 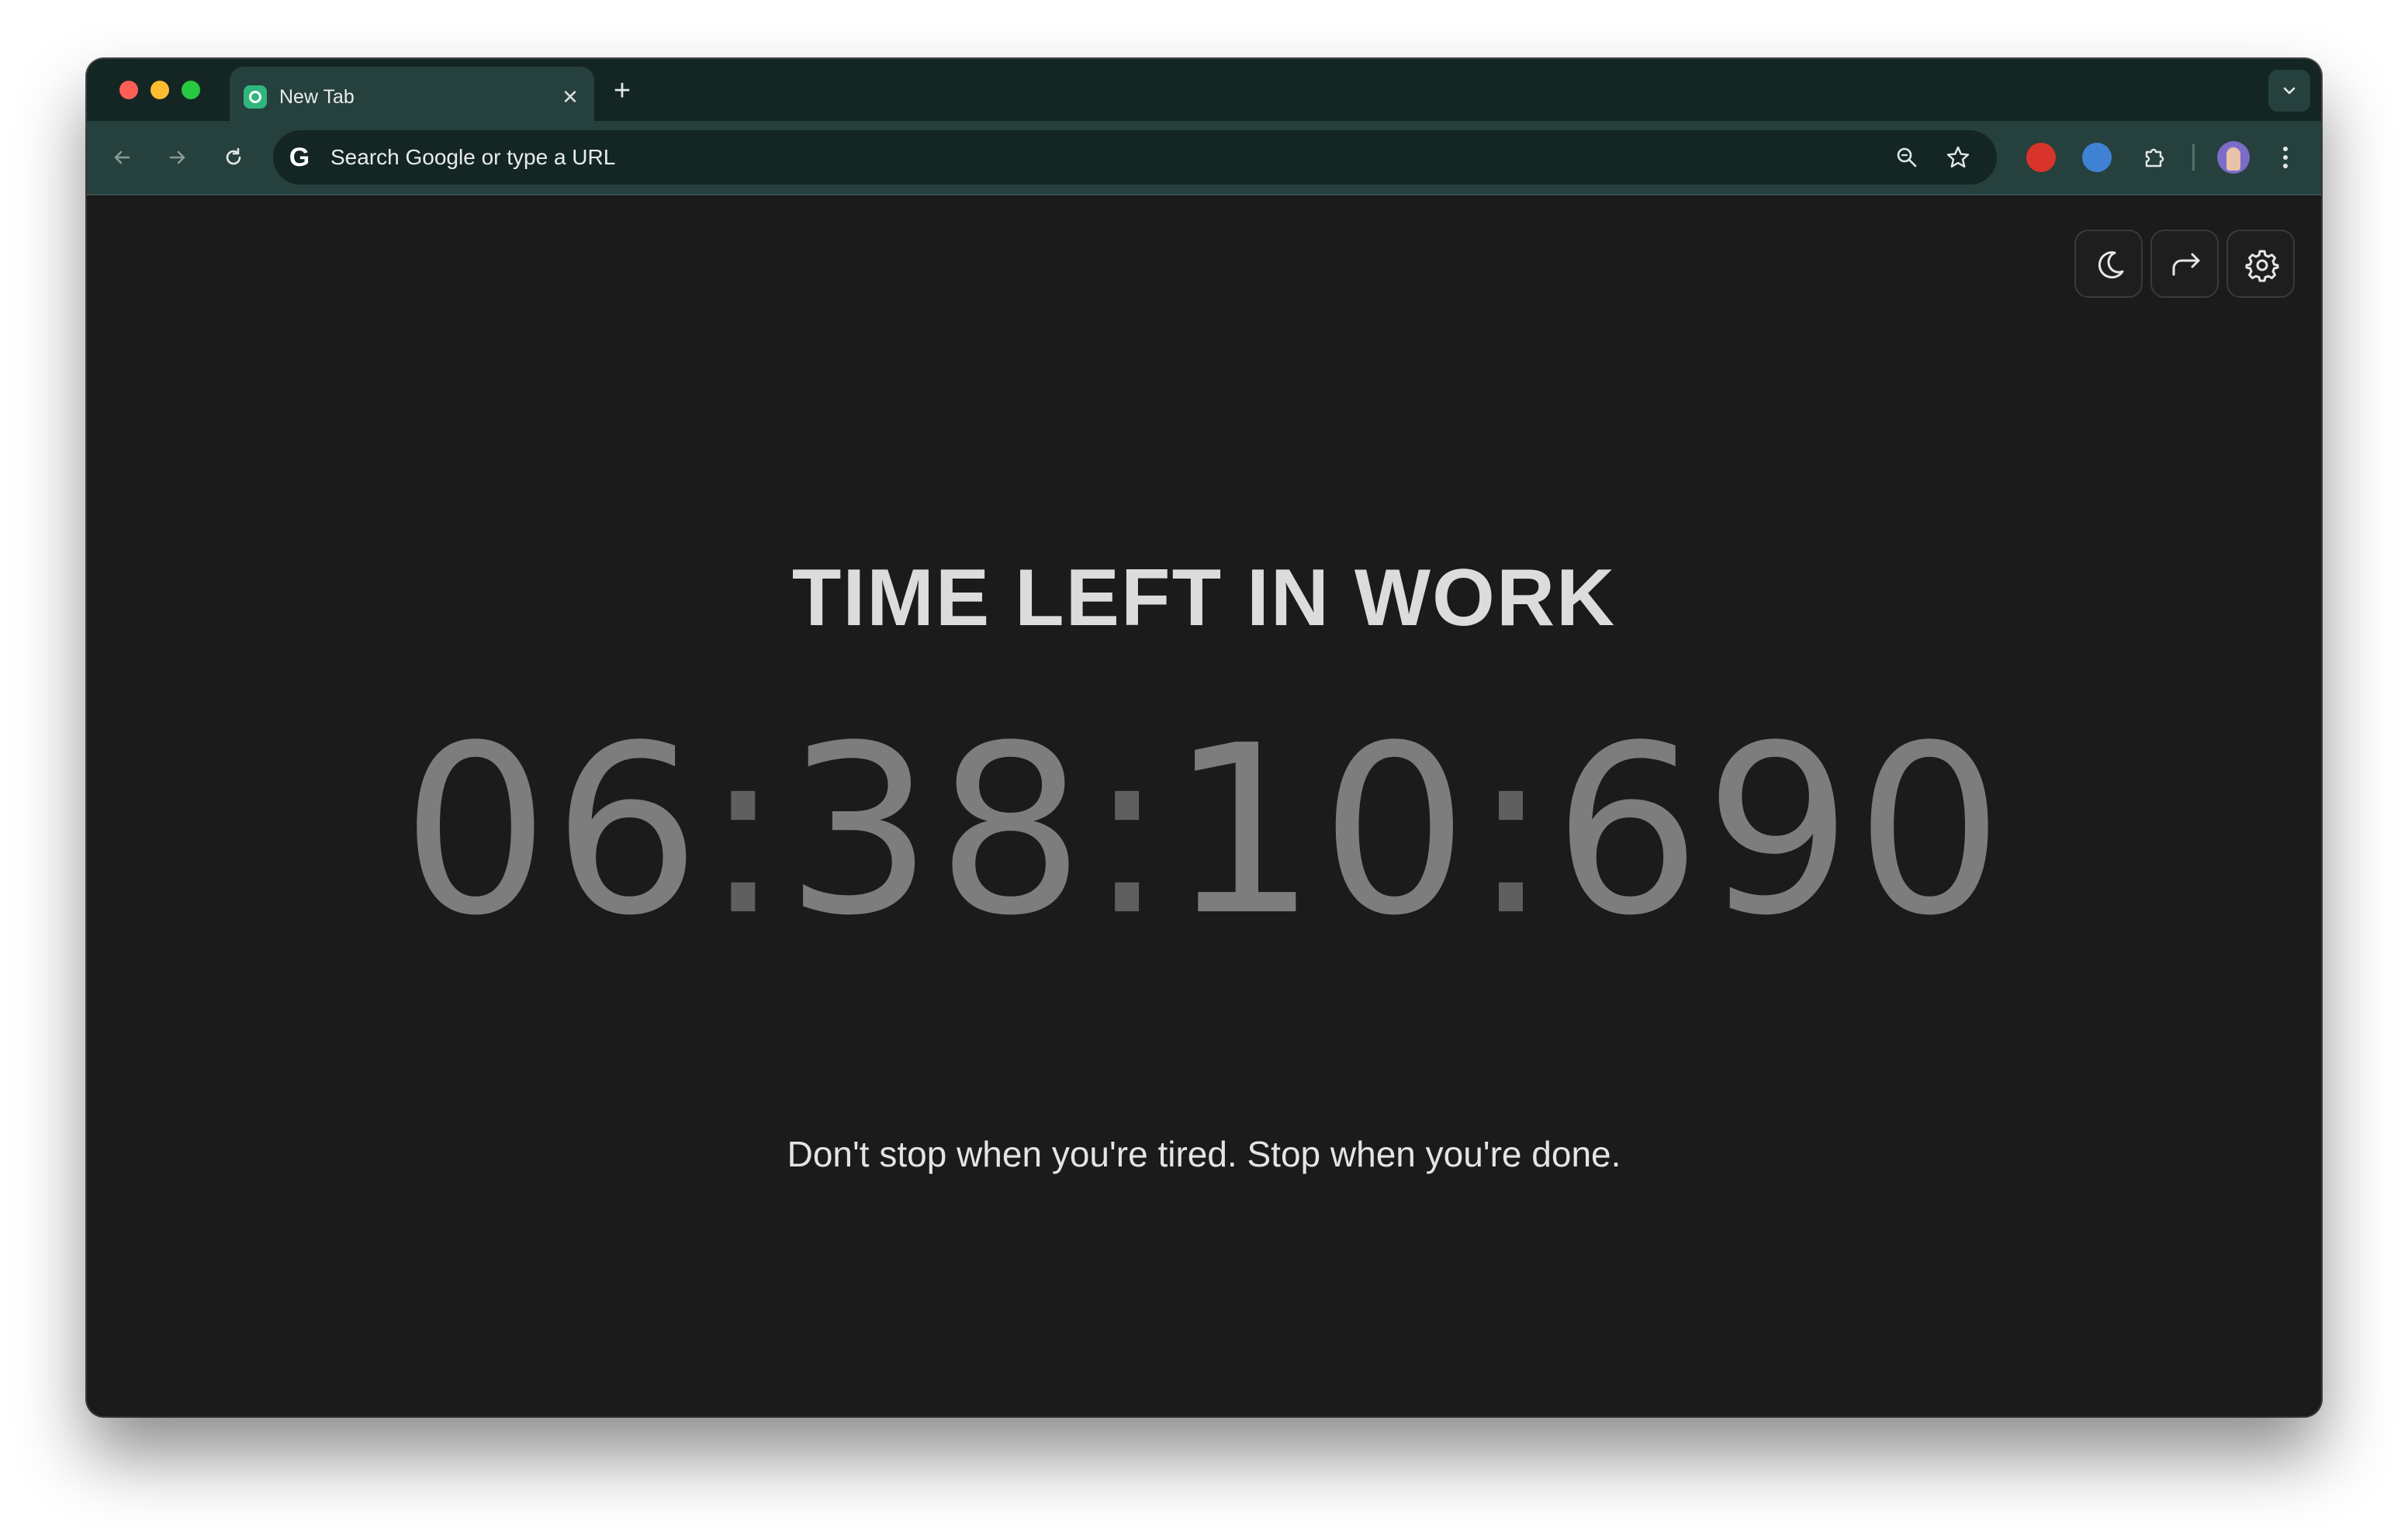 I want to click on moon-icon, so click(x=2111, y=265).